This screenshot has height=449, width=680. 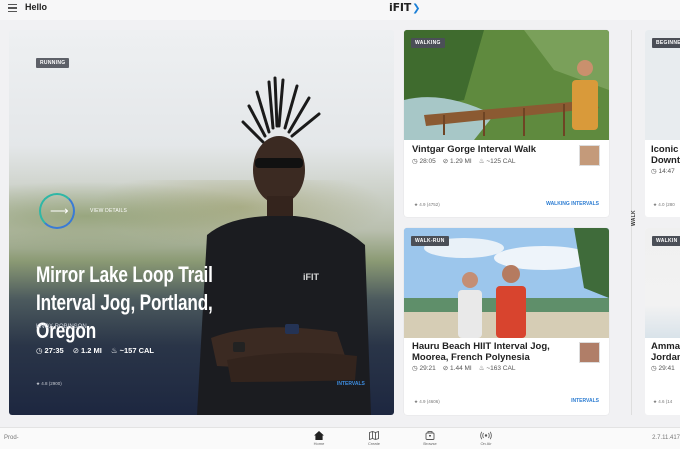 I want to click on calories-value: ~125 CAL, so click(x=501, y=161).